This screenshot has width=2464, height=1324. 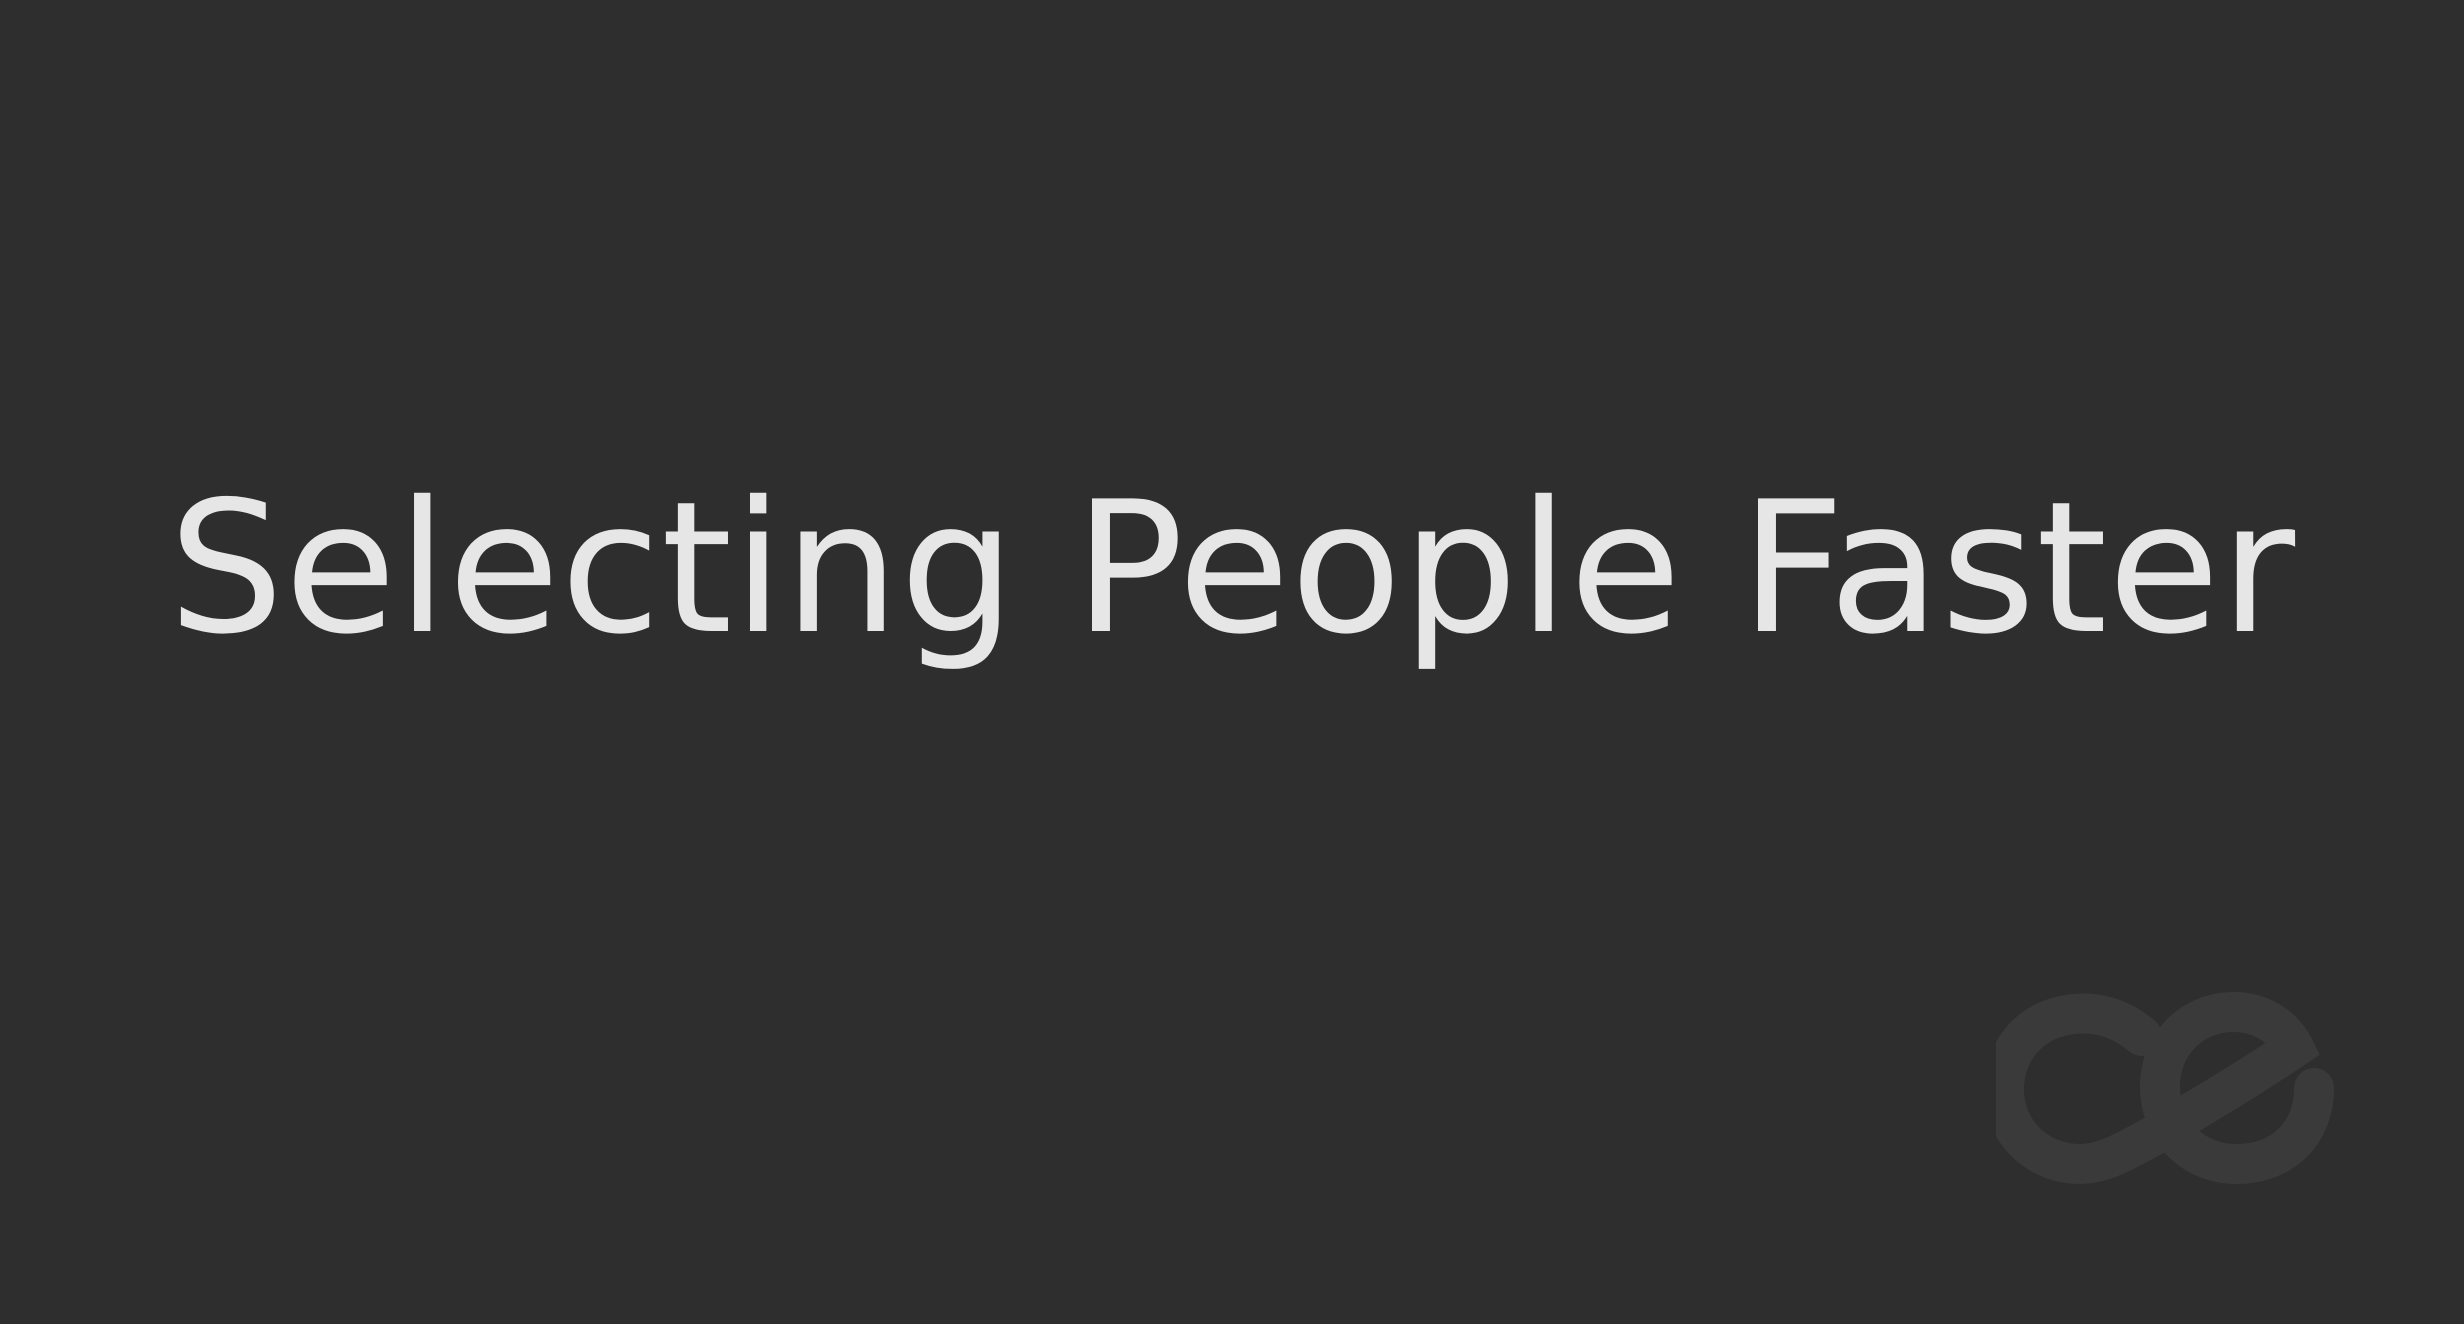 What do you see at coordinates (2165, 1088) in the screenshot?
I see `ce-logo-icon` at bounding box center [2165, 1088].